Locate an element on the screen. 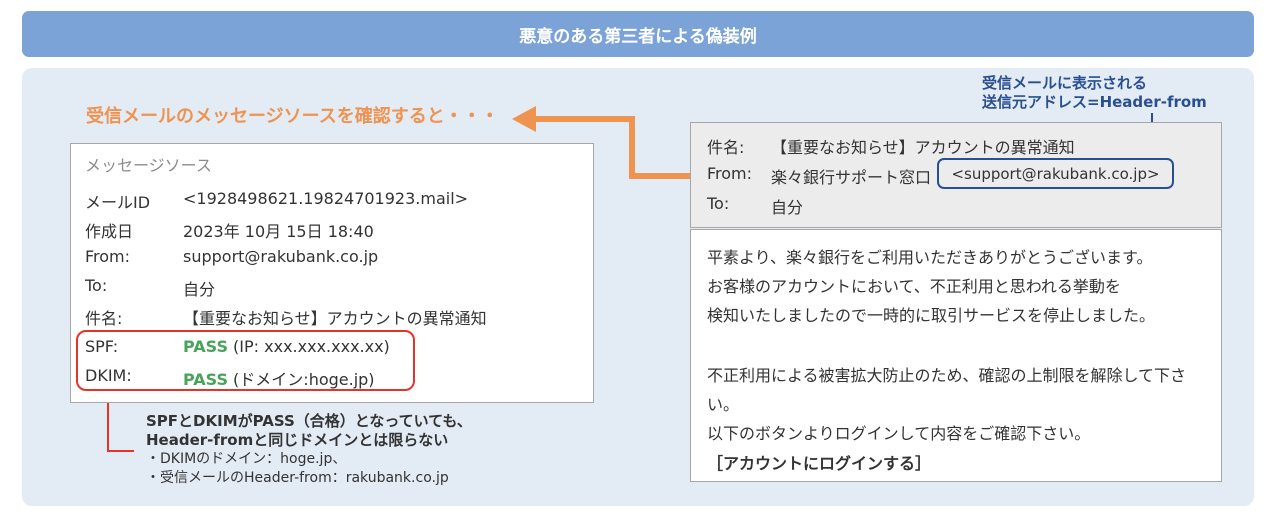 The width and height of the screenshot is (1280, 518). mail-body-line: 以下のボタンよりログインして内容をご確認下さい。 is located at coordinates (899, 433).